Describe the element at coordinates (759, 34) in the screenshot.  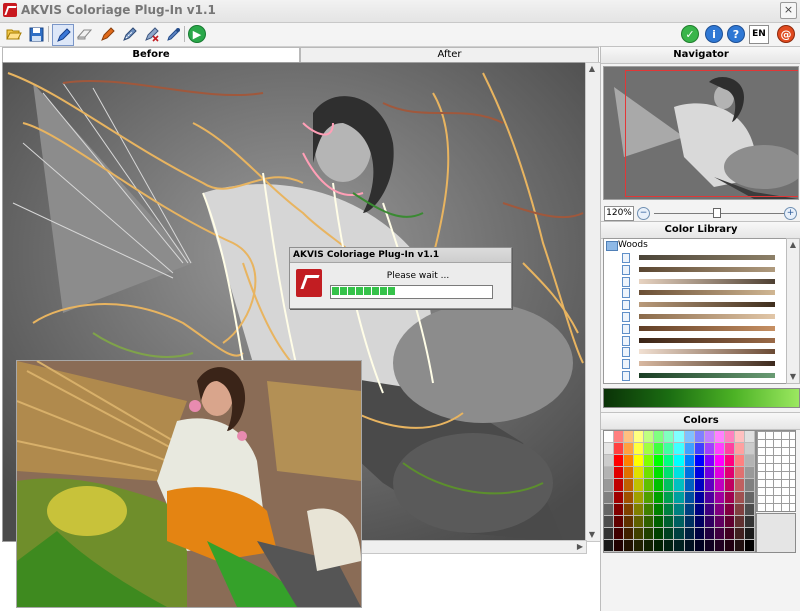
I see `language-button: EN` at that location.